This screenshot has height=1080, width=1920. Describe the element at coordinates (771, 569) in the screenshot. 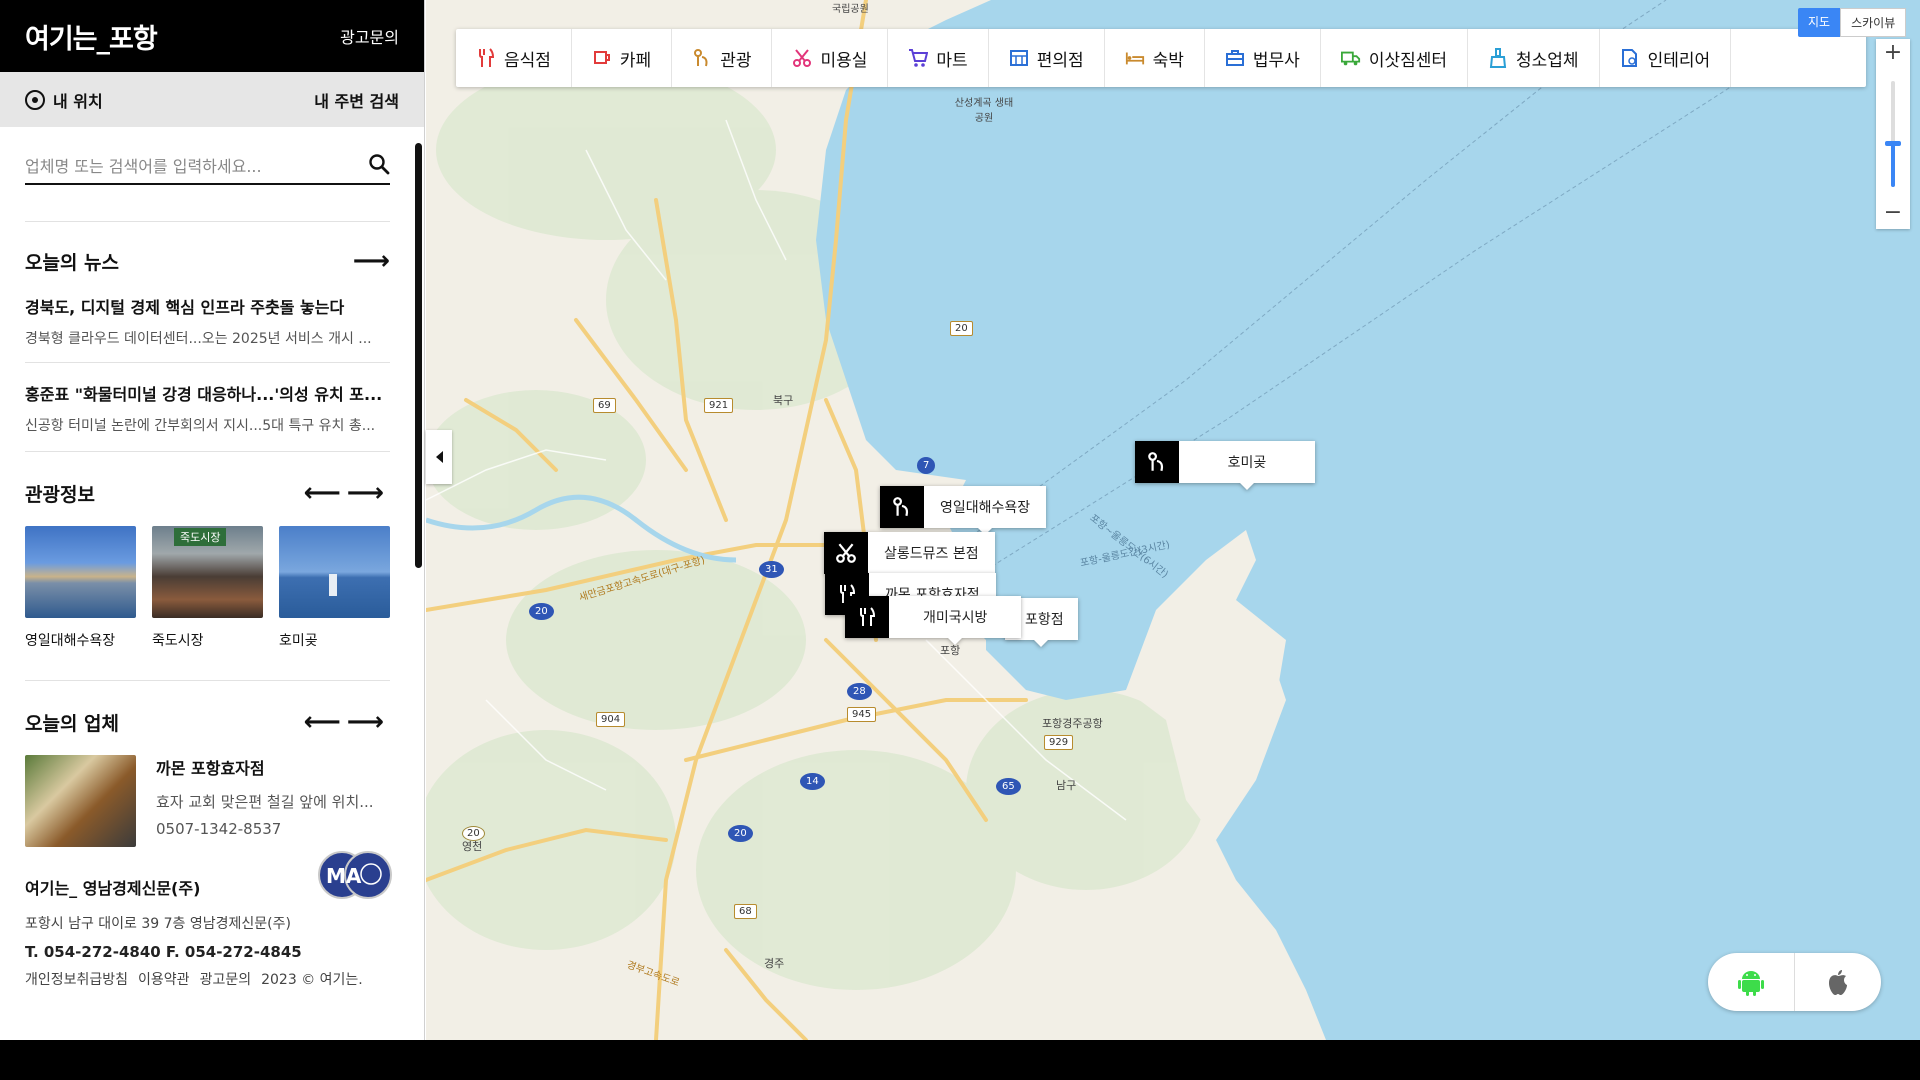

I see `route-shield: 31` at that location.